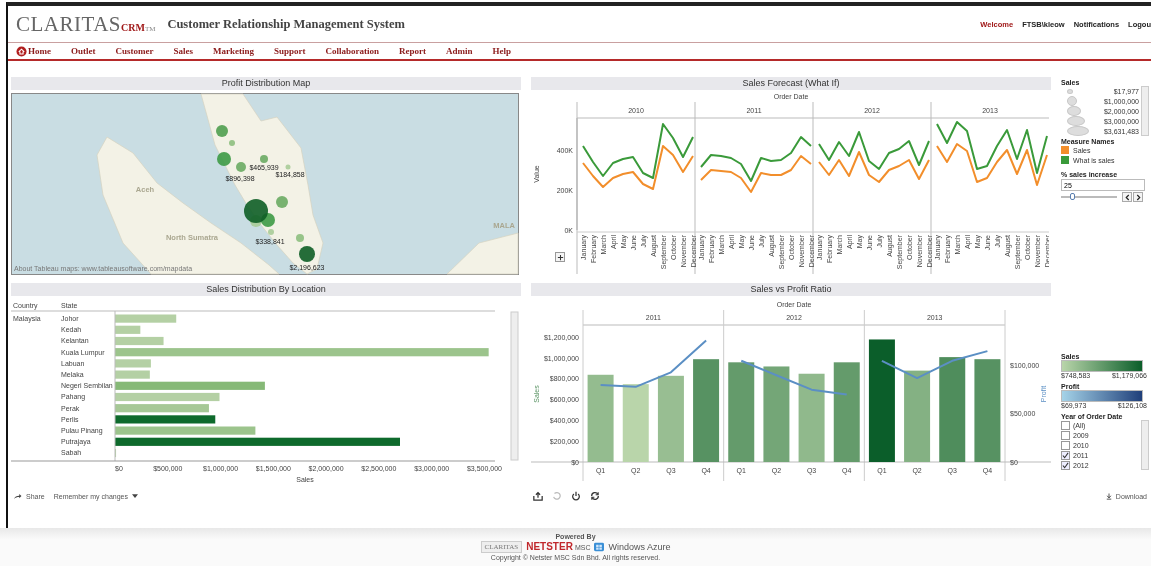 The image size is (1151, 566). What do you see at coordinates (68, 24) in the screenshot?
I see `logo-wordmark: CLARITAS` at bounding box center [68, 24].